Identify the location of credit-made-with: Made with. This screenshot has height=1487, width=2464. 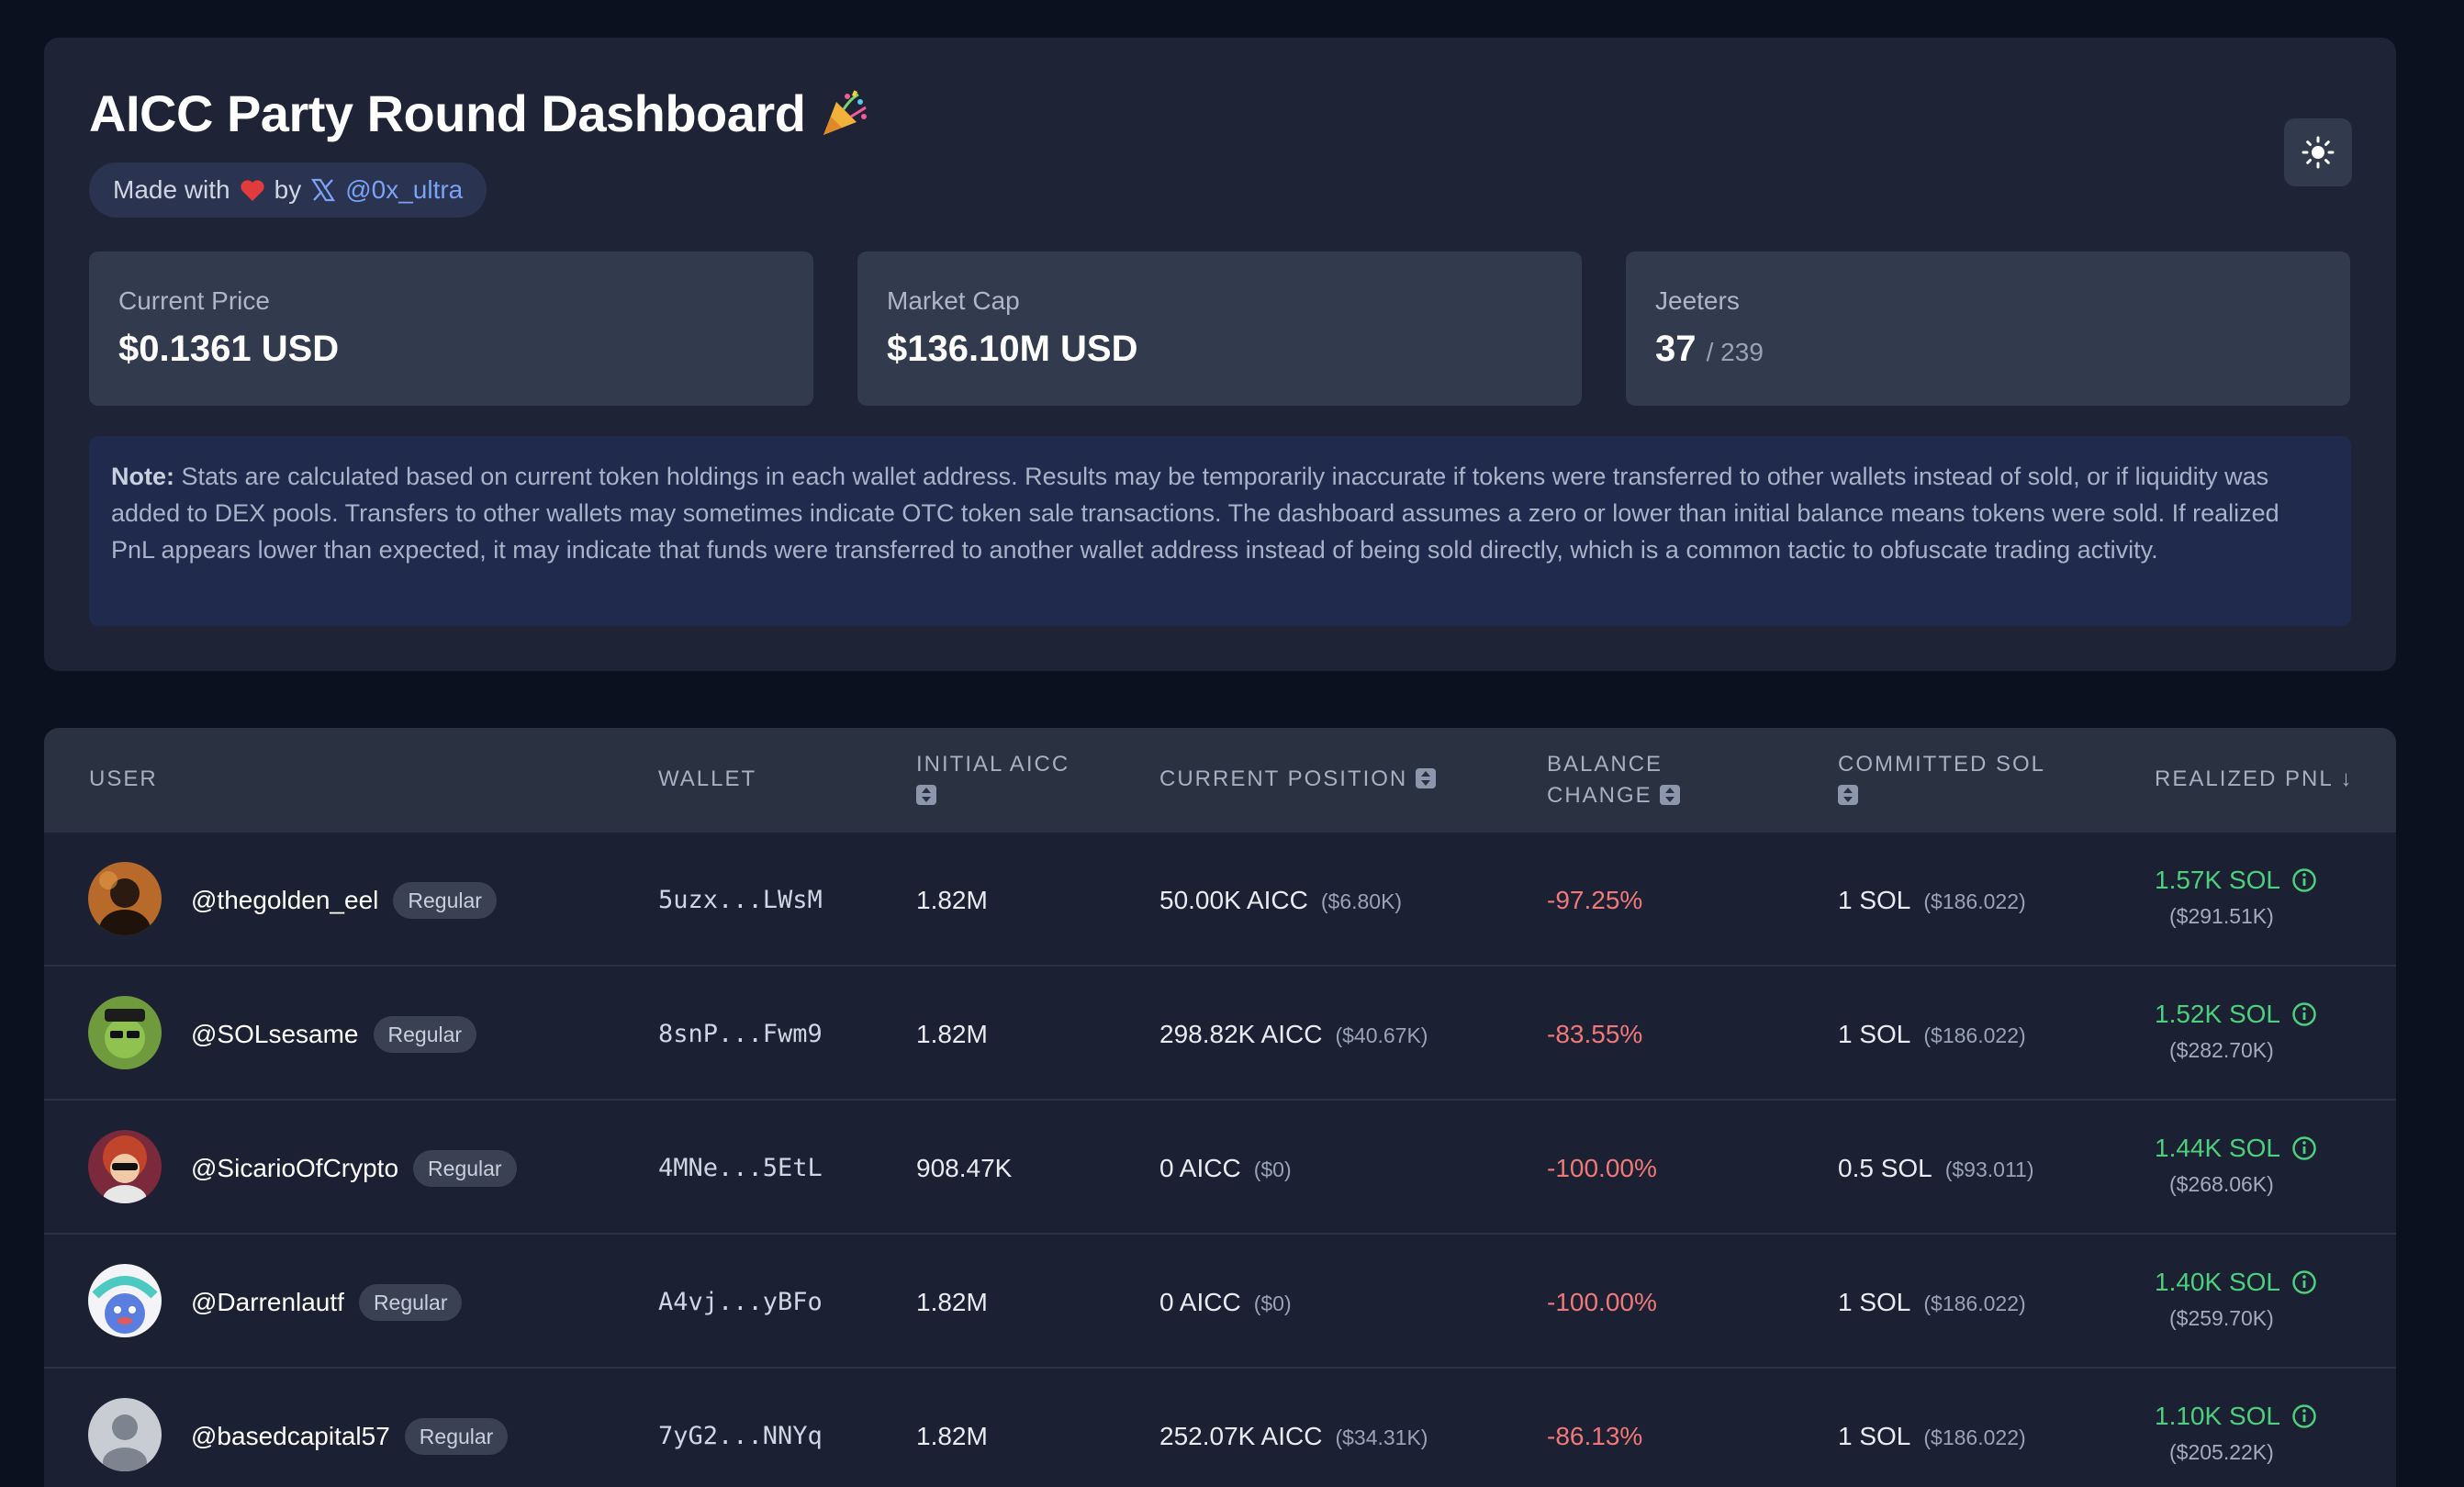
(171, 189).